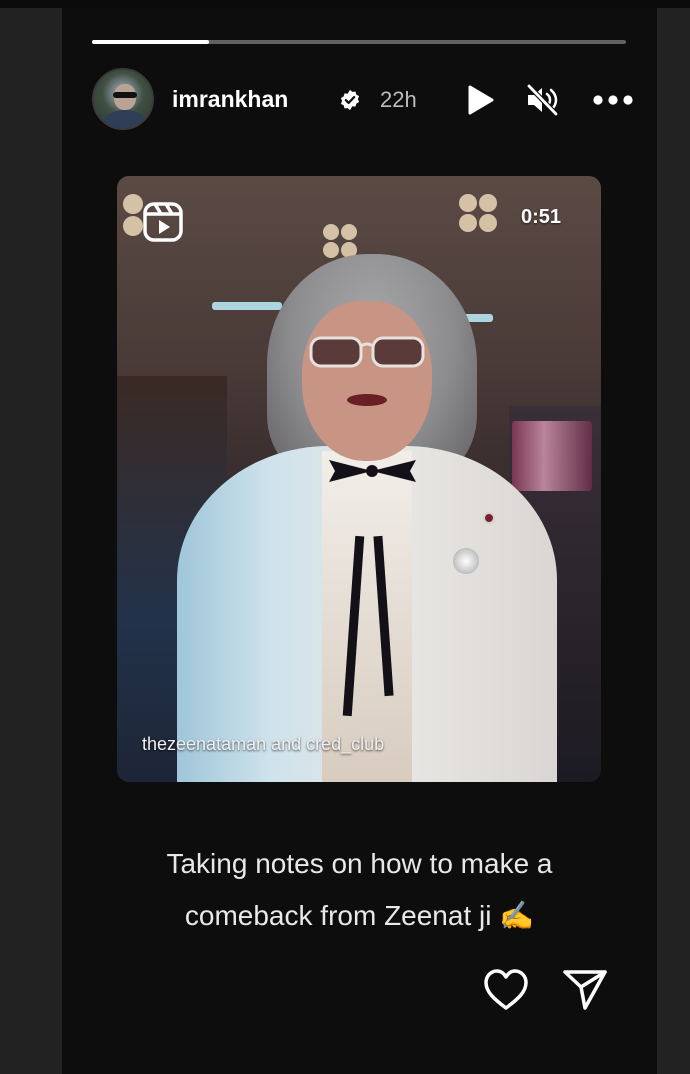 The width and height of the screenshot is (690, 1074). What do you see at coordinates (263, 744) in the screenshot?
I see `reel-credit: thezeenataman and cred_club` at bounding box center [263, 744].